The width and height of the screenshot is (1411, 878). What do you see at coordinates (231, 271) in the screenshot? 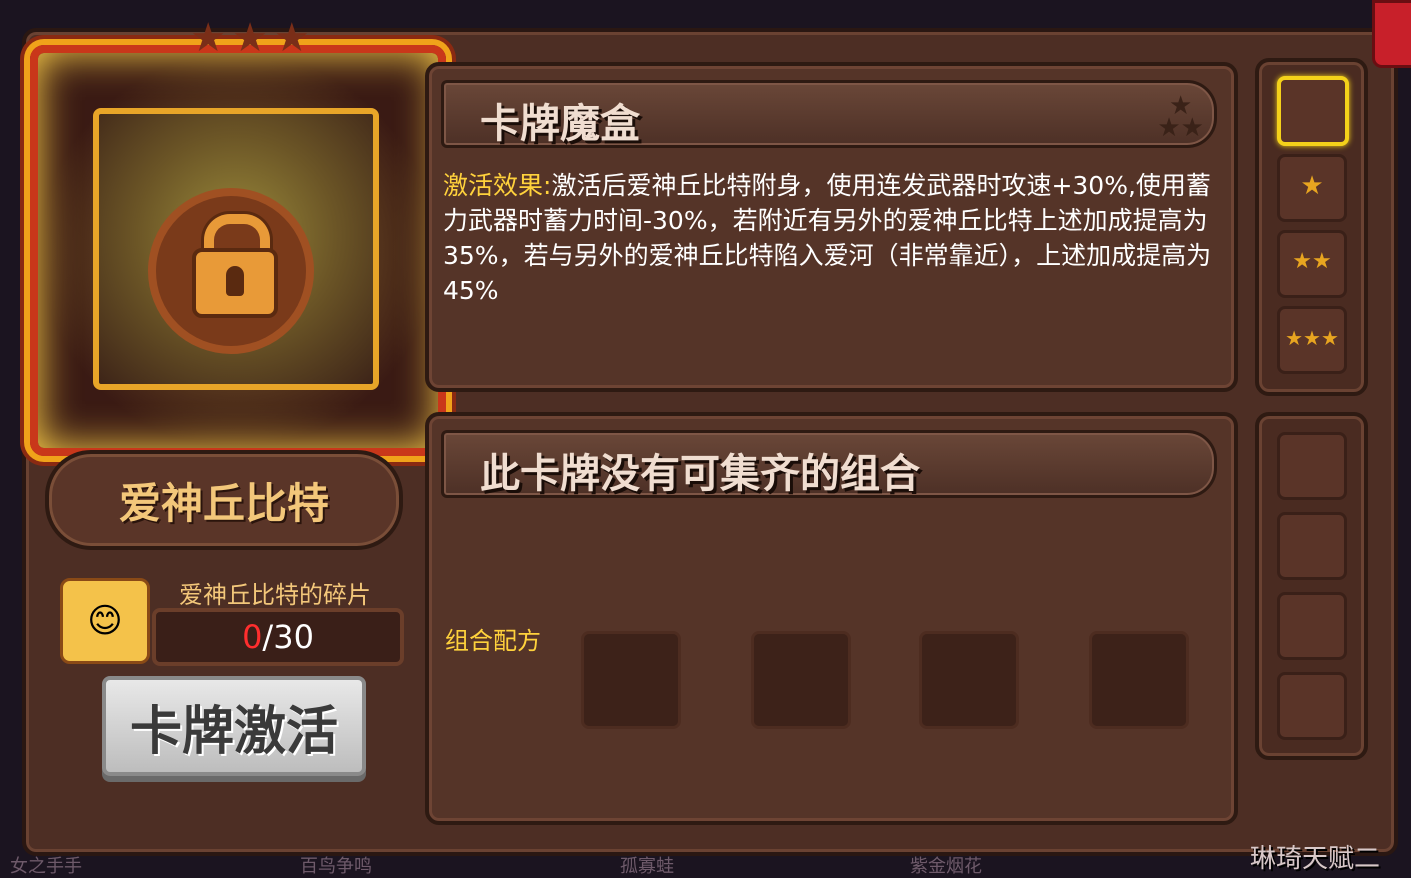
I see `lock-icon` at bounding box center [231, 271].